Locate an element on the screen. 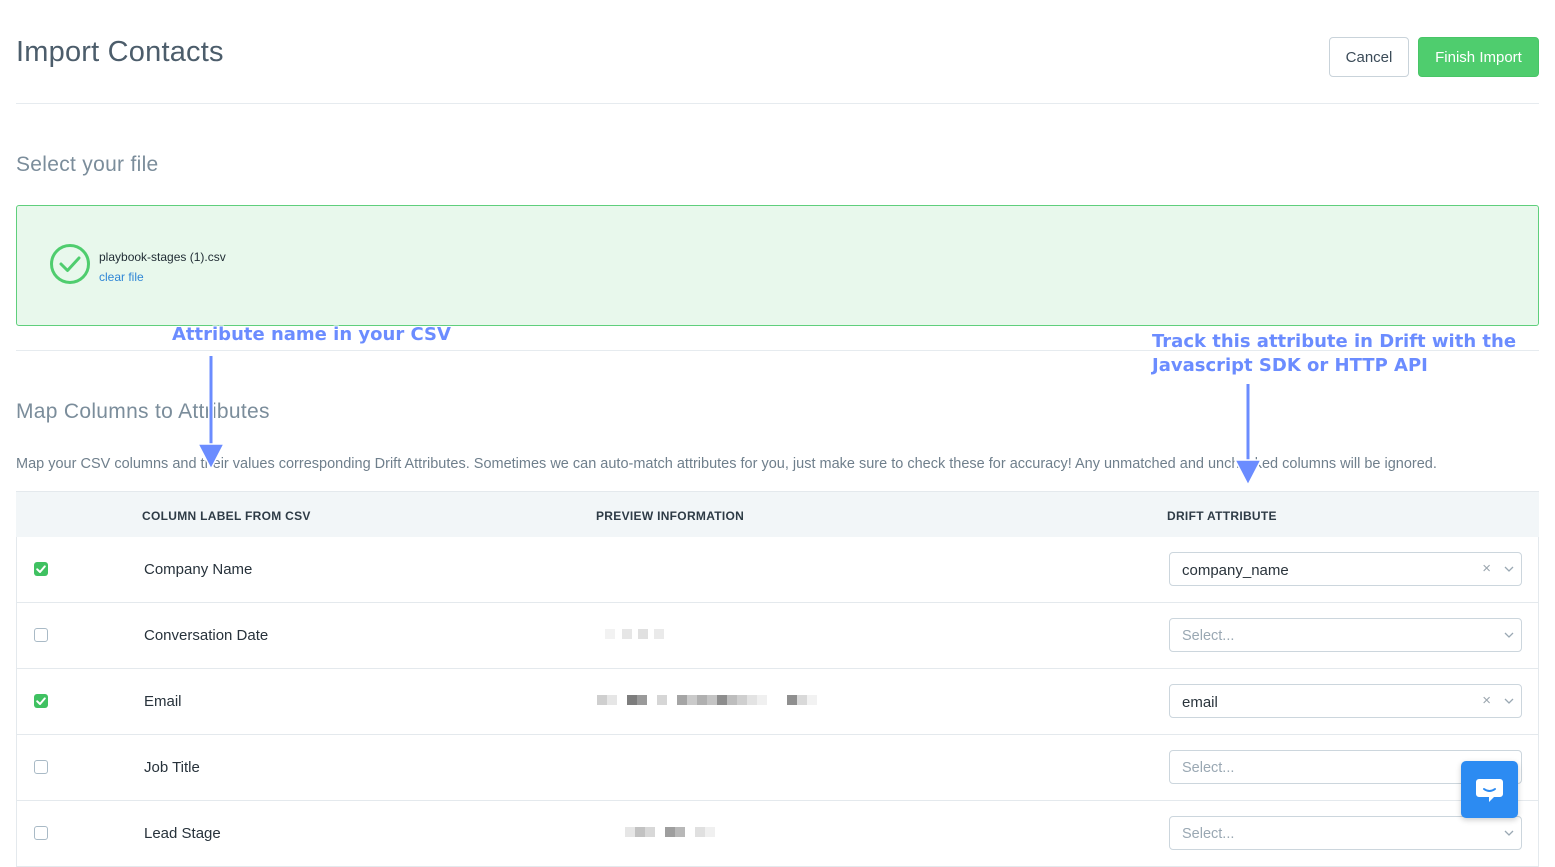 This screenshot has height=867, width=1555. annotation-arrow-right-icon is located at coordinates (1248, 435).